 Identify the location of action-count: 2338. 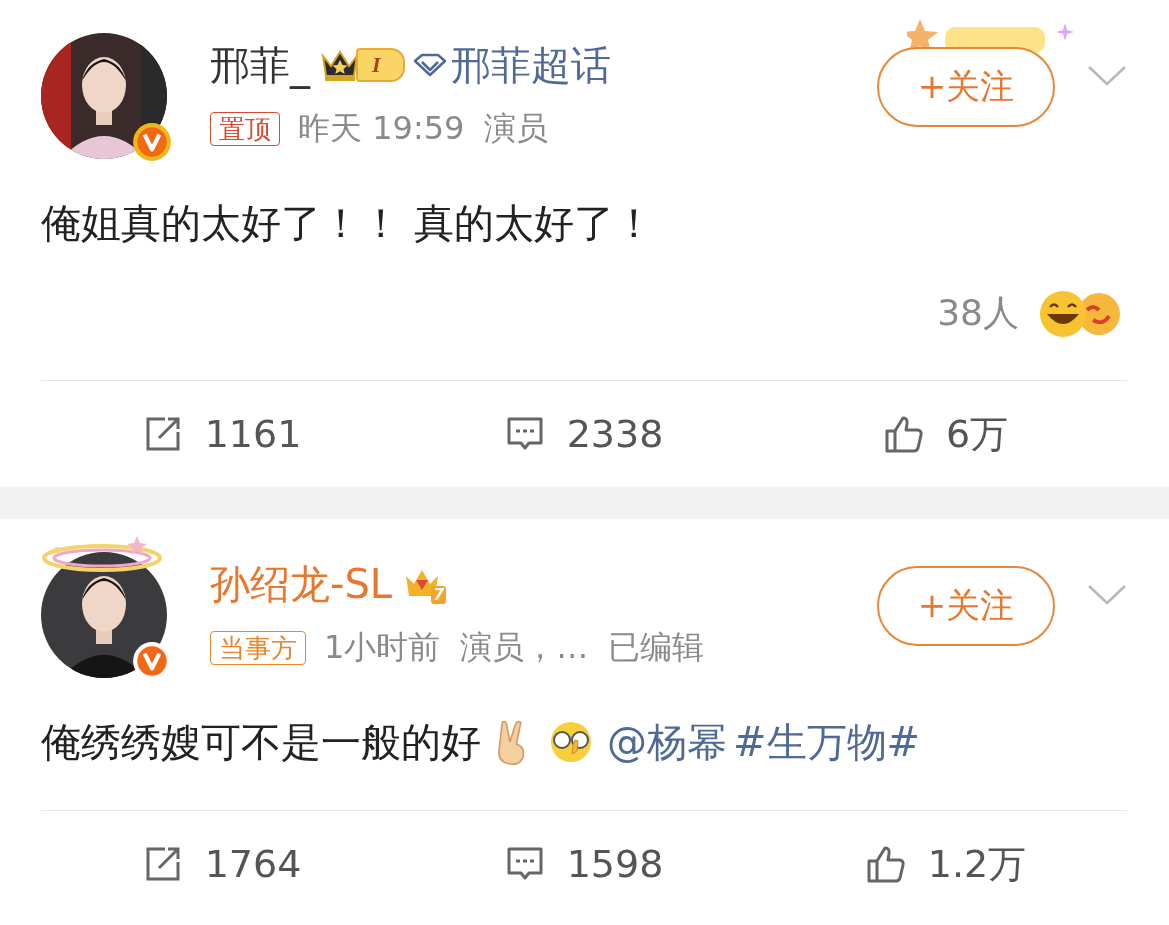
(615, 434).